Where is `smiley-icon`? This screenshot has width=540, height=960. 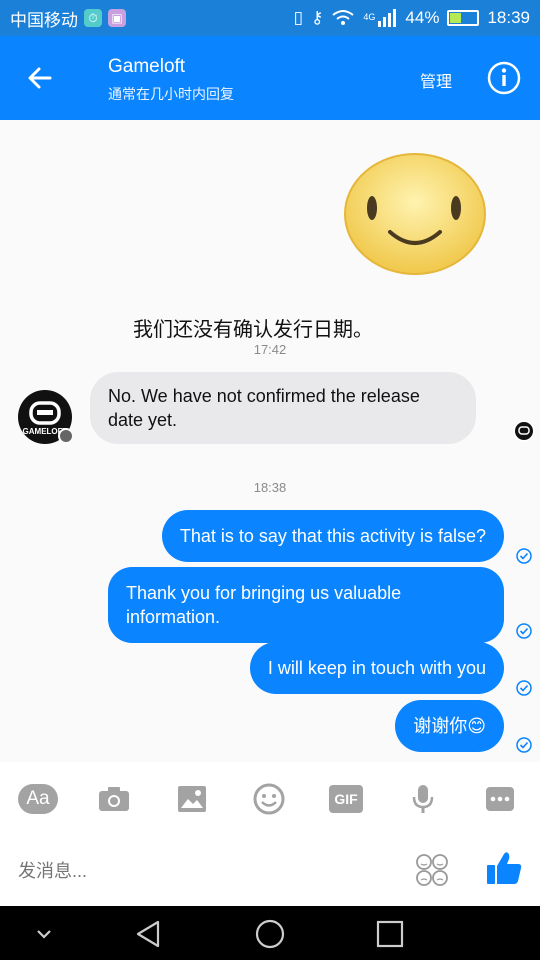 smiley-icon is located at coordinates (269, 799).